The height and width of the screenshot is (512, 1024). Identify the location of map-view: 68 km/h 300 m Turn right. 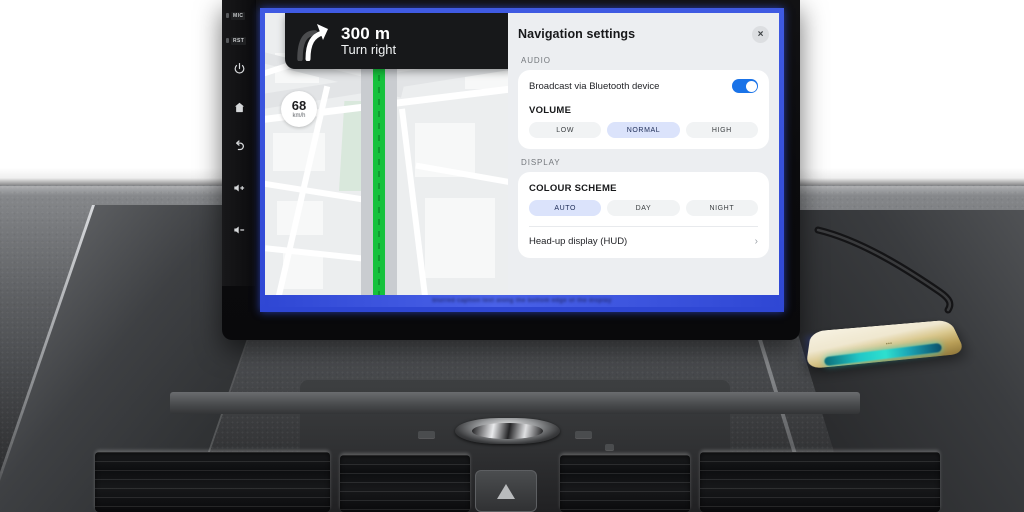
(387, 160).